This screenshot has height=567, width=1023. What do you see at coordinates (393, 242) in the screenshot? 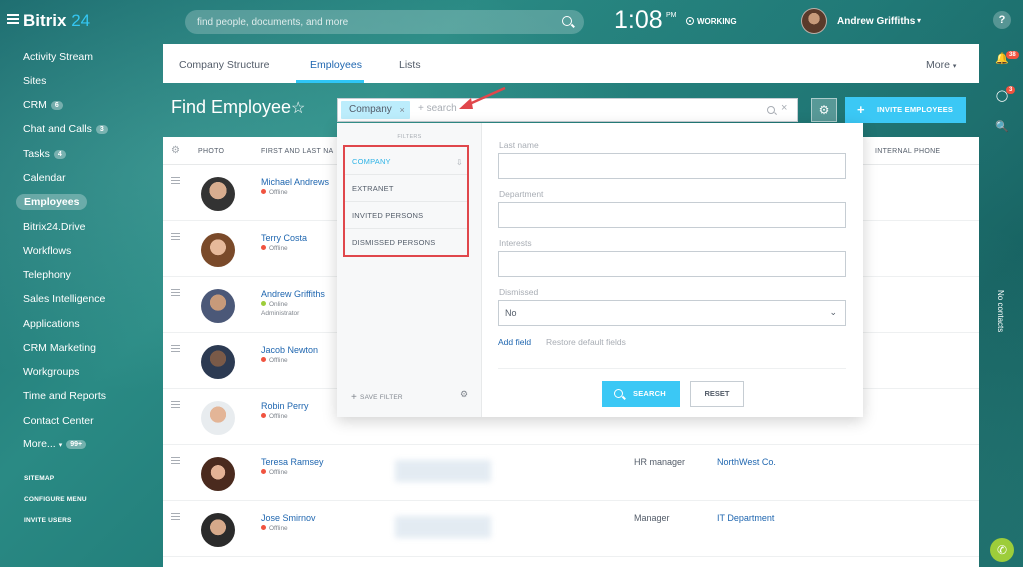
I see `preset-dismissed-persons: DISMISSED PERSONS` at bounding box center [393, 242].